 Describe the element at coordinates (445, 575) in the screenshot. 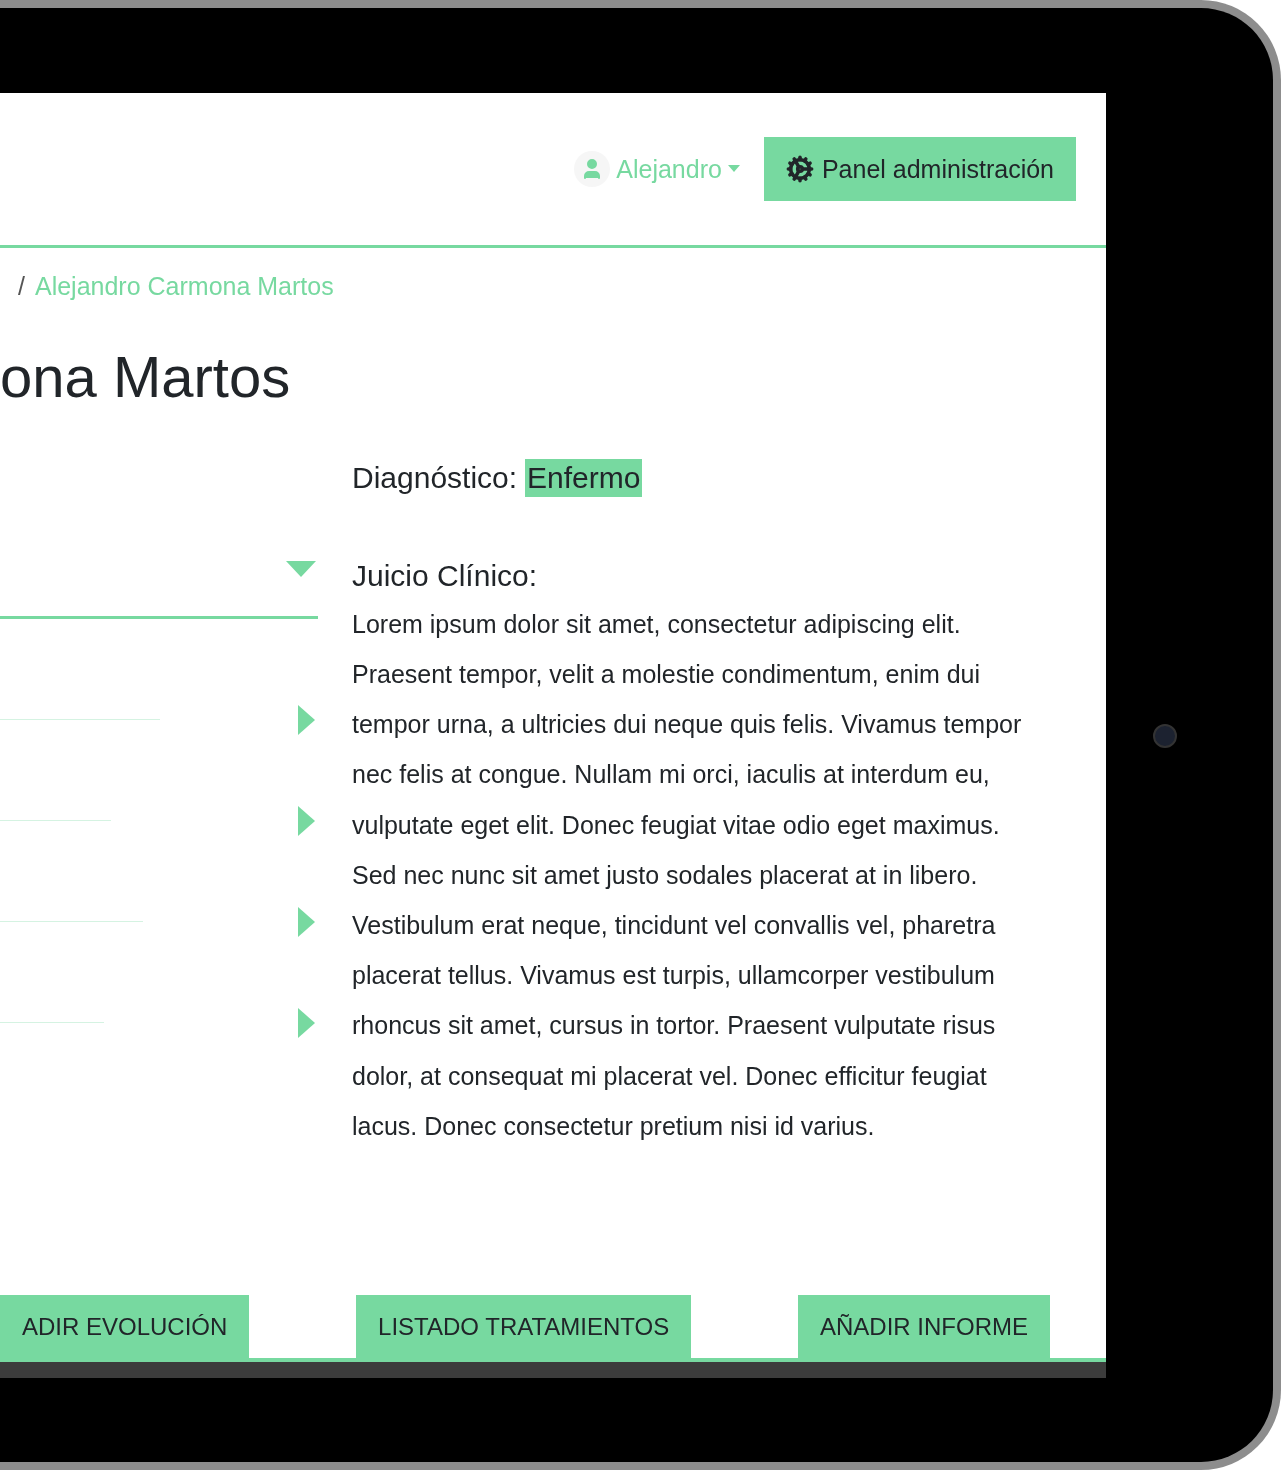

I see `clinical-judgement-label: Juicio Clínico:` at that location.